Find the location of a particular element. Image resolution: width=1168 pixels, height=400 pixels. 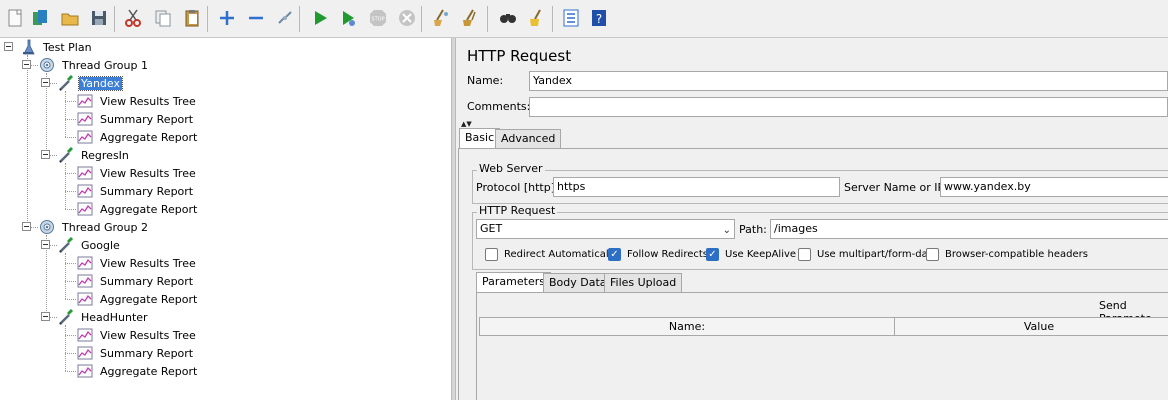

tree-node-sampler: Google is located at coordinates (89, 245).